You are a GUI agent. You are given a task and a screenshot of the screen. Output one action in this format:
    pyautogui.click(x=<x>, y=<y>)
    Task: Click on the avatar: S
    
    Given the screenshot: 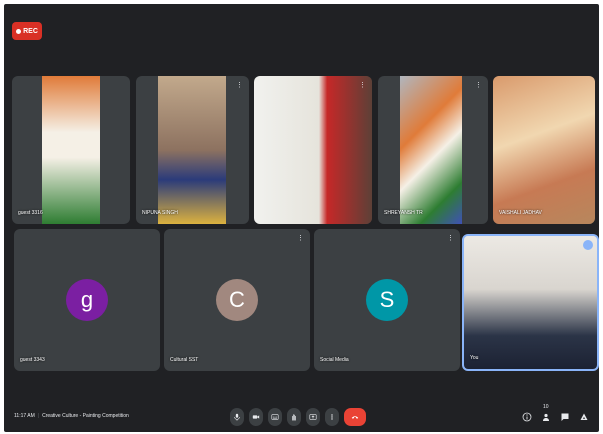 What is the action you would take?
    pyautogui.click(x=387, y=300)
    